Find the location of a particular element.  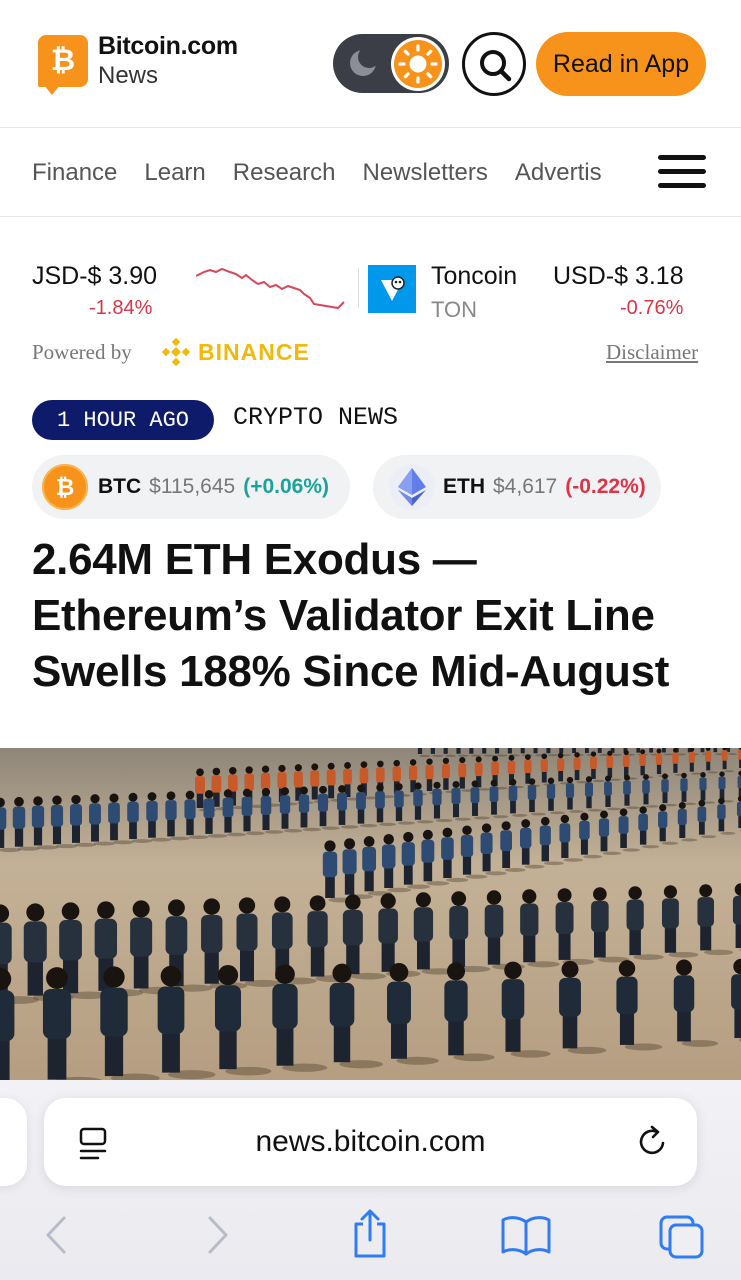

search-button is located at coordinates (494, 64).